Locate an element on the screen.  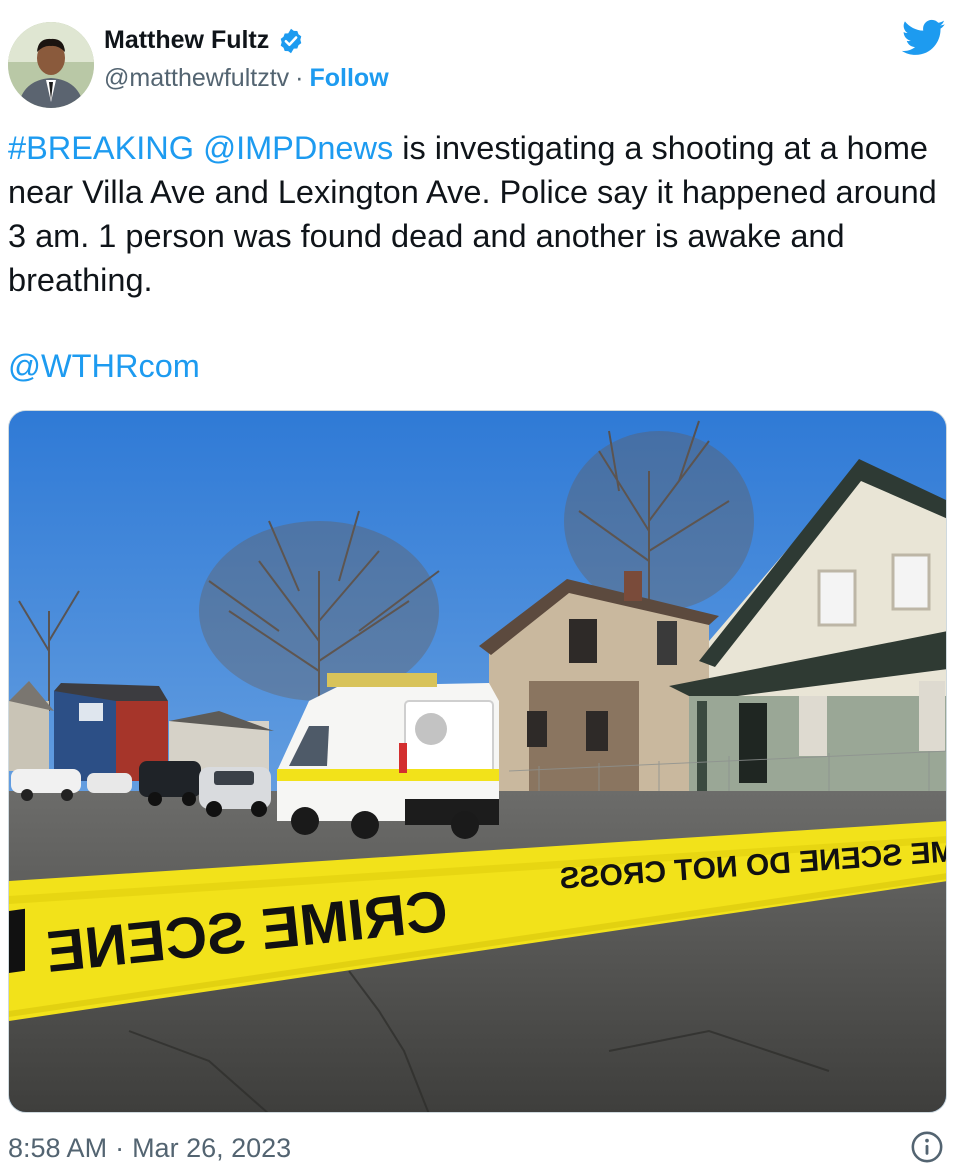
info-icon is located at coordinates (927, 1147).